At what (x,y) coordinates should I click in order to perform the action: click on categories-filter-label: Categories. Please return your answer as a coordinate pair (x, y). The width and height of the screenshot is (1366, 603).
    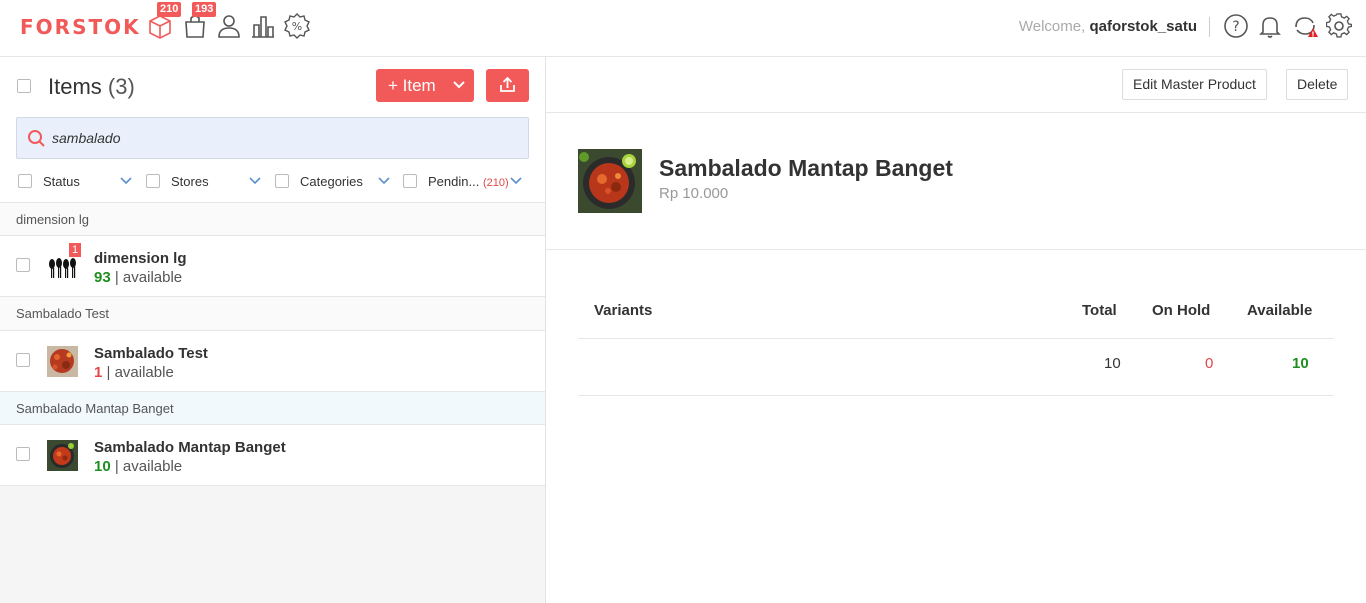
    Looking at the image, I should click on (331, 181).